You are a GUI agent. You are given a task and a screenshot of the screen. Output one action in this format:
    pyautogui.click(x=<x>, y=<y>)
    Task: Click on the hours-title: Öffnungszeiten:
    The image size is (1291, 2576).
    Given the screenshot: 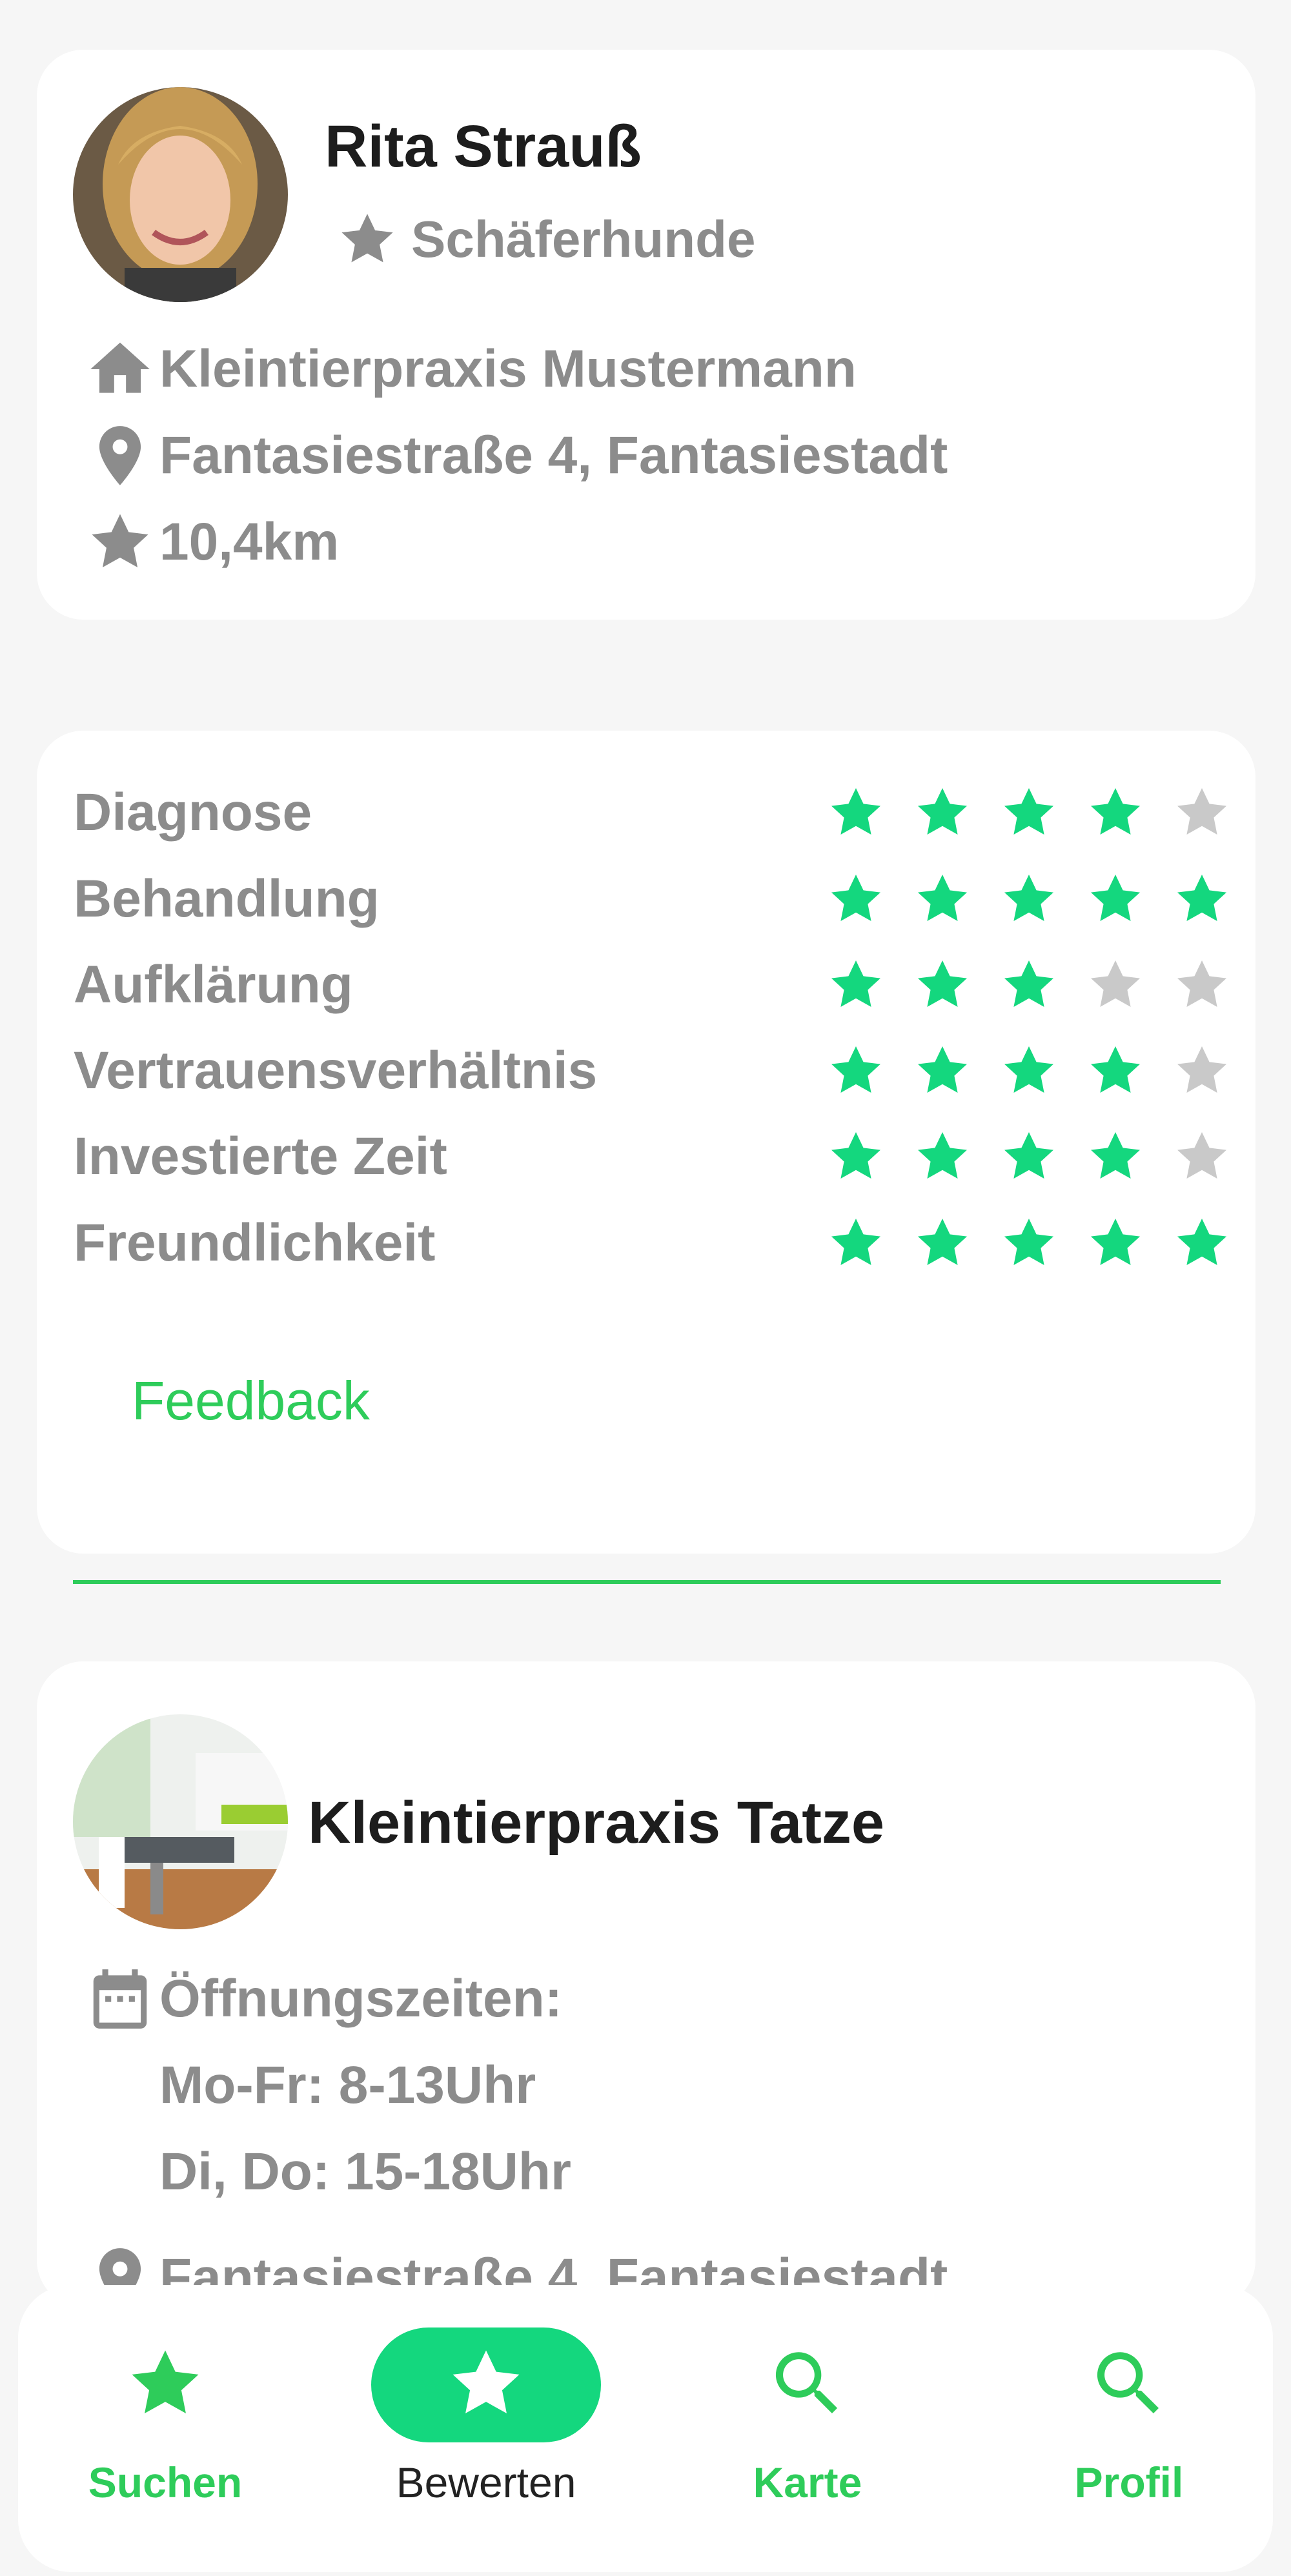 What is the action you would take?
    pyautogui.click(x=361, y=1998)
    